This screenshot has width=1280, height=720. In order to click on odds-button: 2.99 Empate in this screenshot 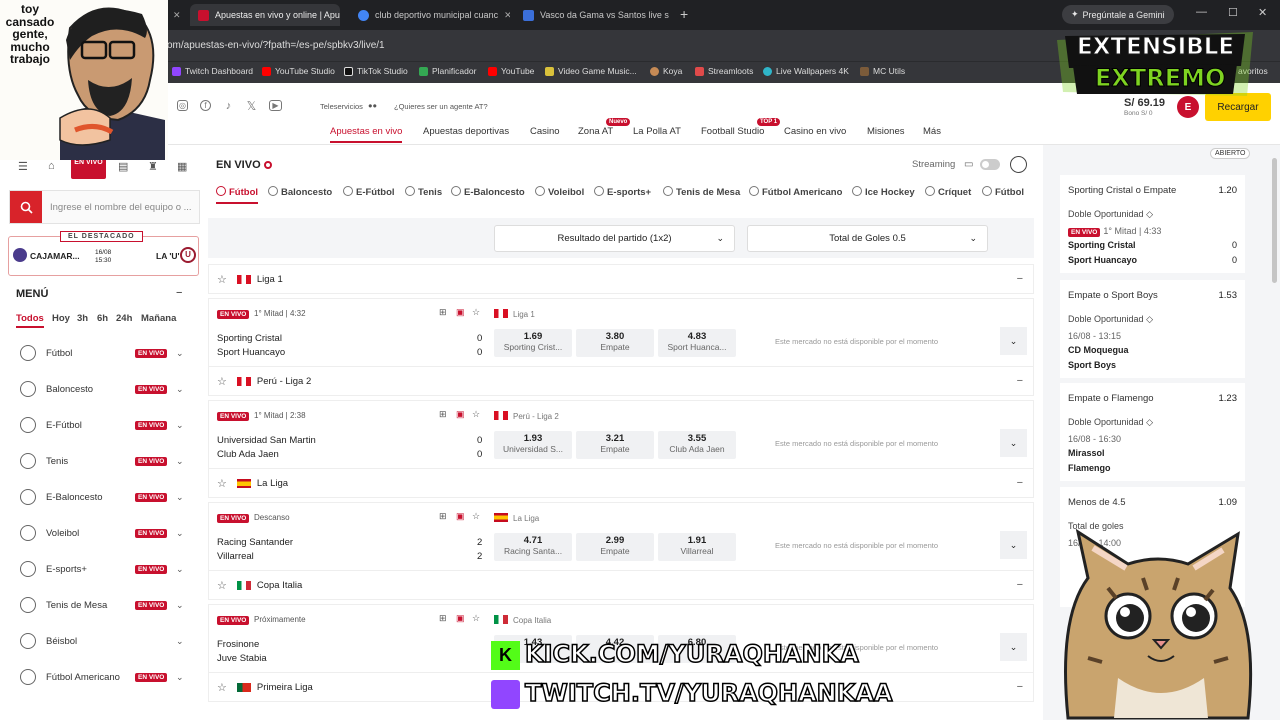, I will do `click(615, 547)`.